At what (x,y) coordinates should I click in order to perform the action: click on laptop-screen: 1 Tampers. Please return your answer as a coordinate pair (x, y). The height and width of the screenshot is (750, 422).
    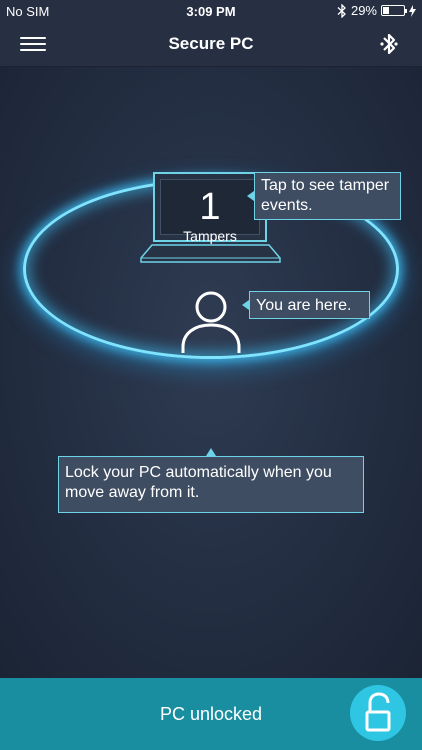
    Looking at the image, I should click on (210, 208).